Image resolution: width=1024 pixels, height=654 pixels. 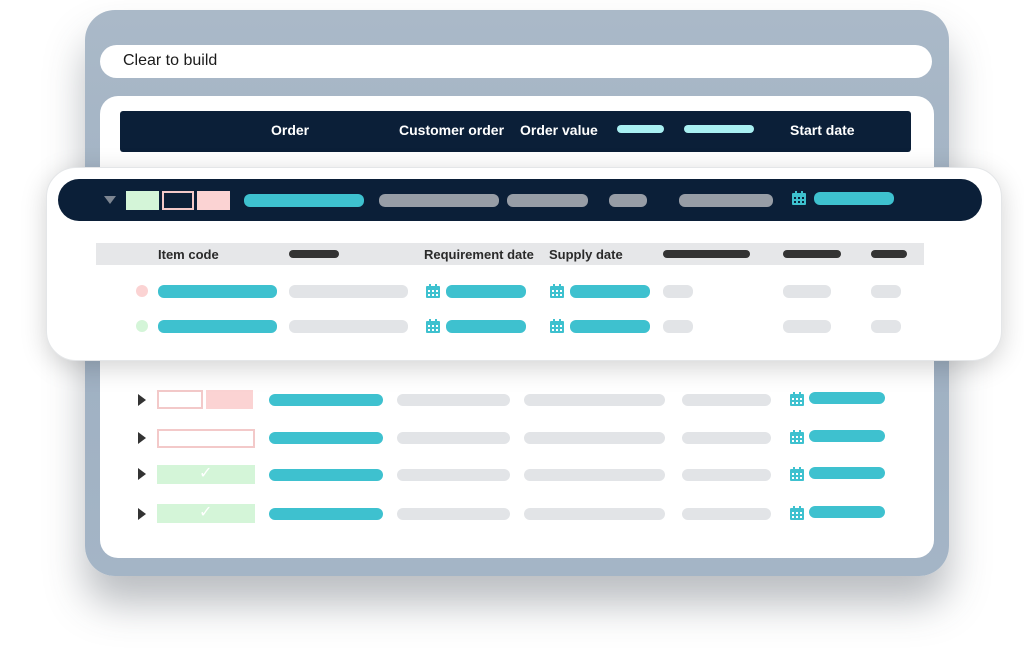 What do you see at coordinates (110, 200) in the screenshot?
I see `caret-down-icon` at bounding box center [110, 200].